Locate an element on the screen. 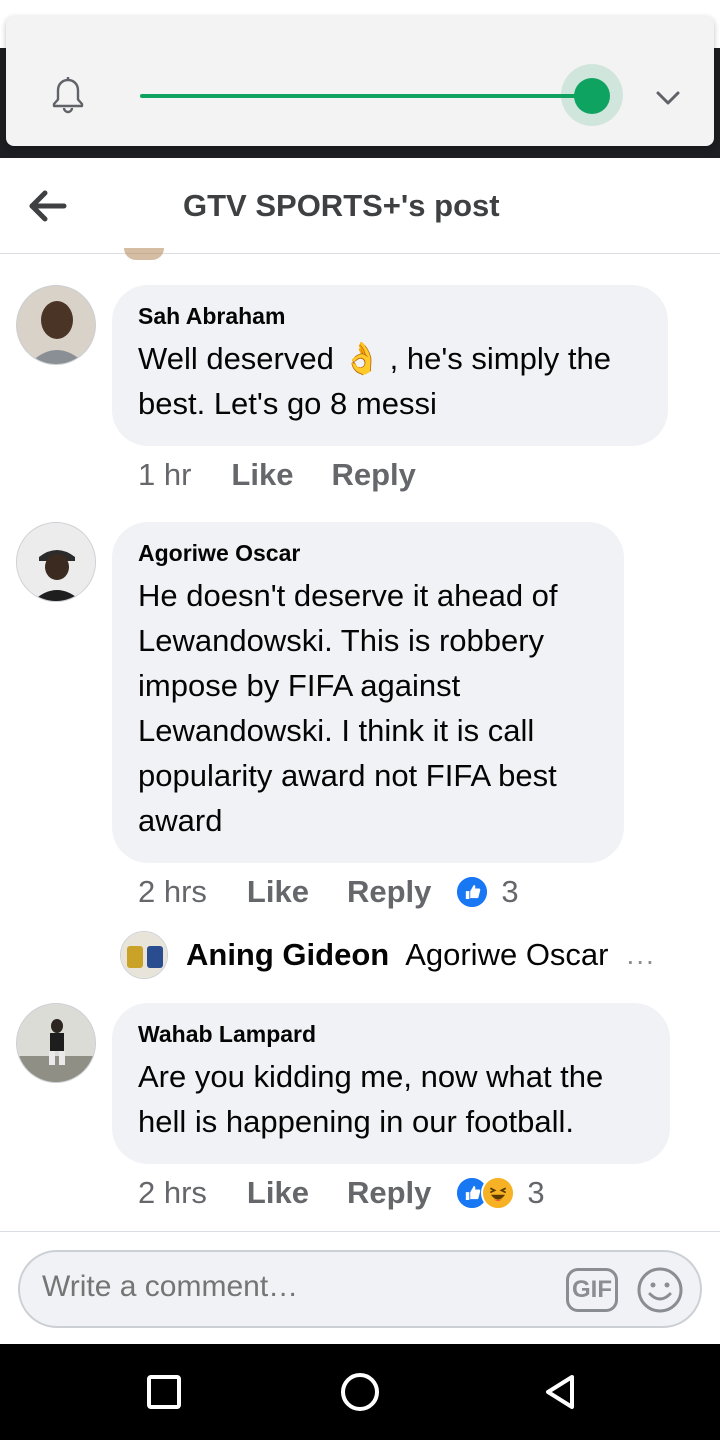 This screenshot has width=720, height=1440. emoji-icon is located at coordinates (660, 1290).